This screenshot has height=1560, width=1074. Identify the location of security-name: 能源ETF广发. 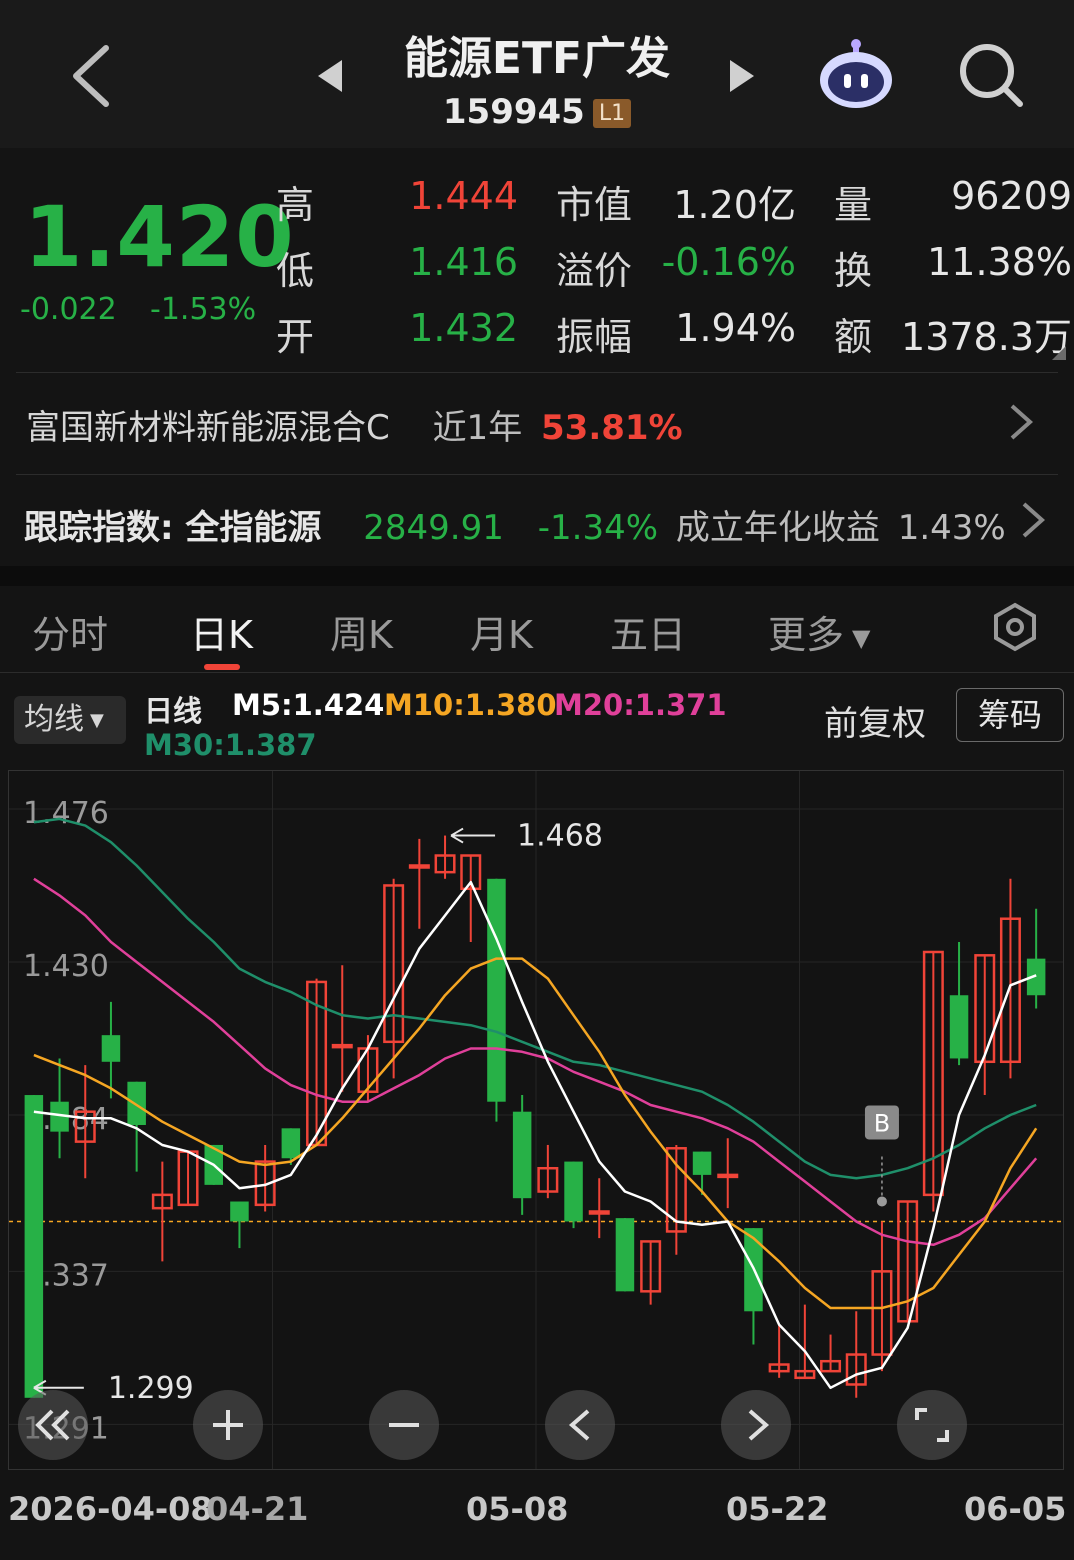
(537, 58).